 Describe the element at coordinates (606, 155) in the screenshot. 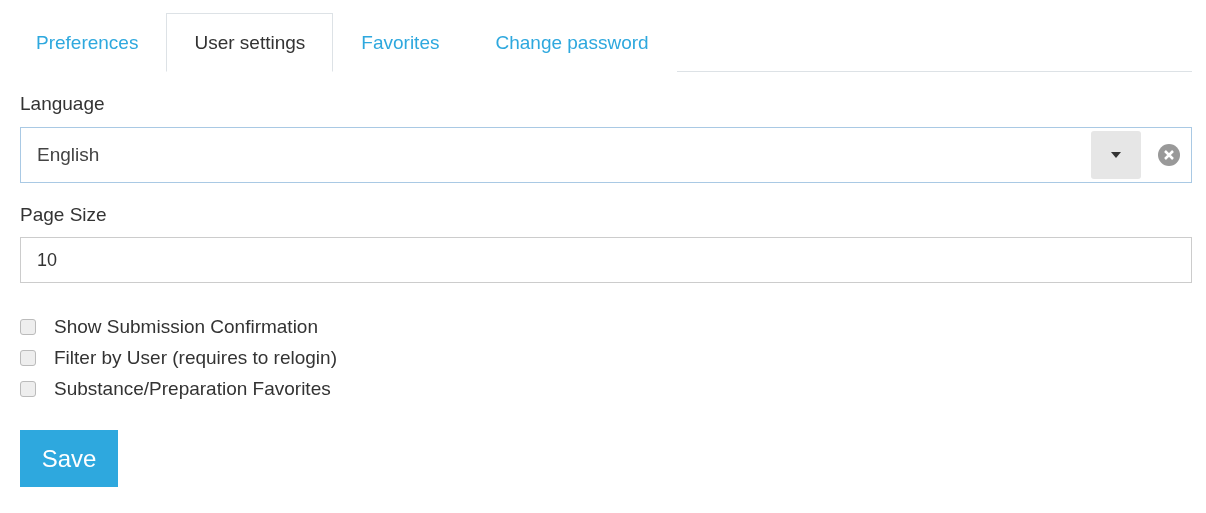

I see `language-select: English` at that location.